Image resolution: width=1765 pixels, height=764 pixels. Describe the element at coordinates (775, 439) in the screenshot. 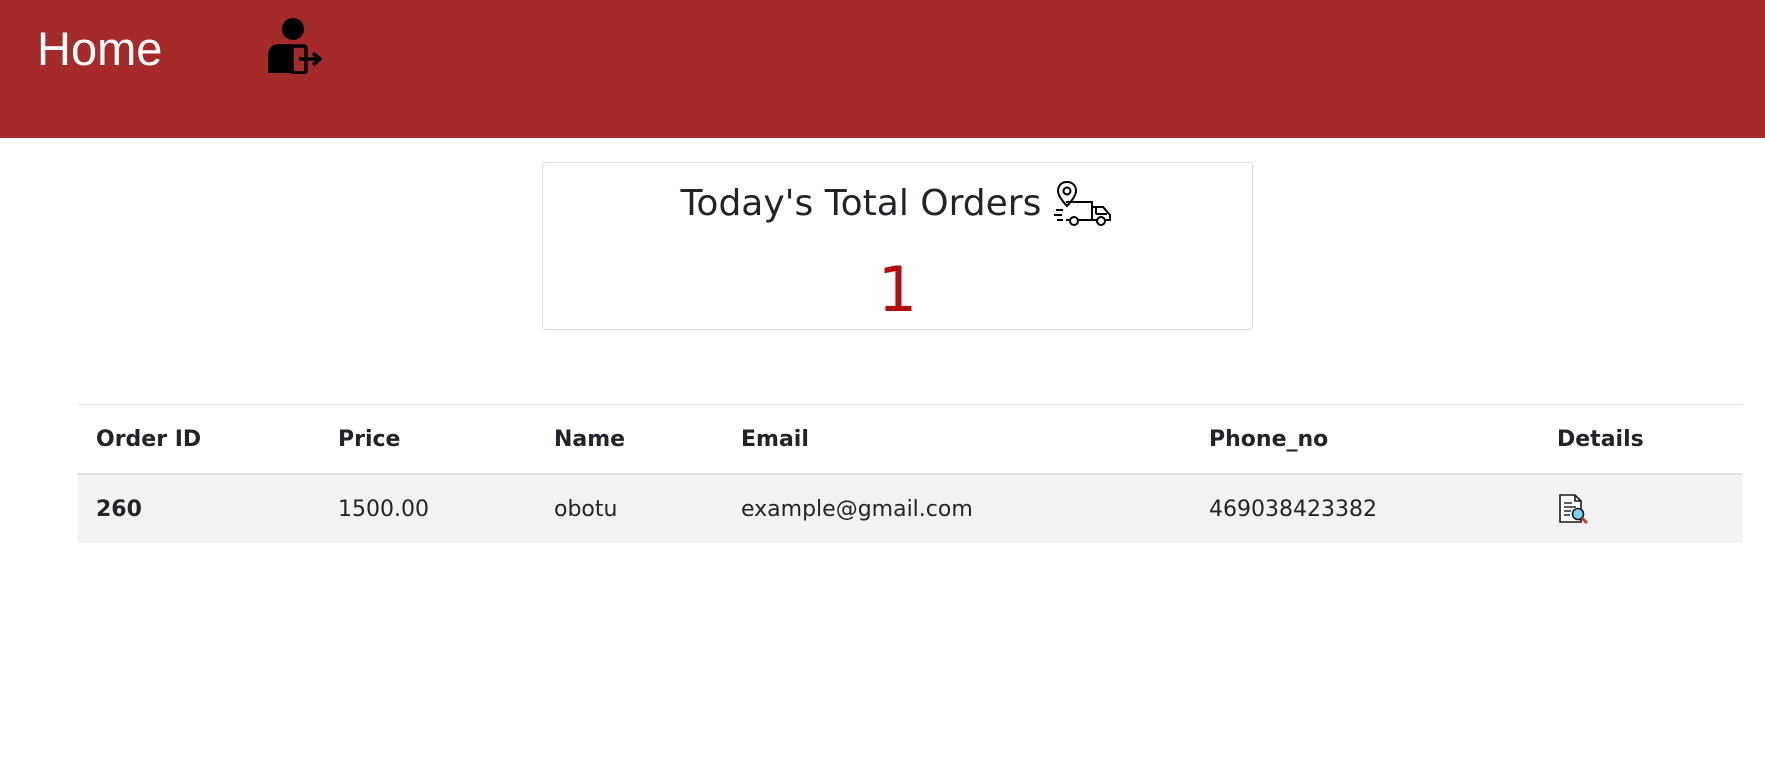

I see `column-header-email: Email` at that location.